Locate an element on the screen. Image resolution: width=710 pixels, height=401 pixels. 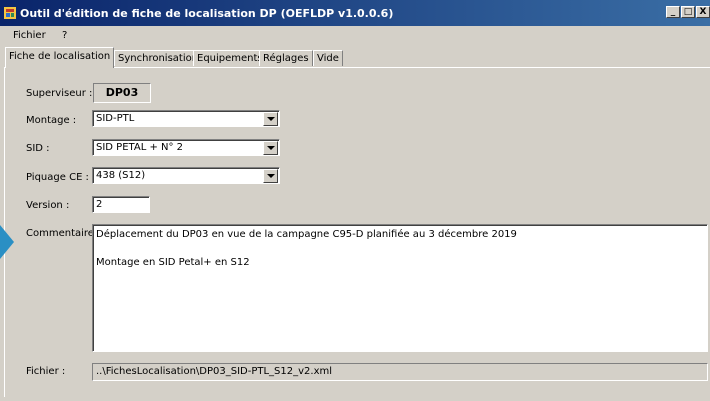
sid-value: SID PETAL + N° 2 is located at coordinates (140, 147).